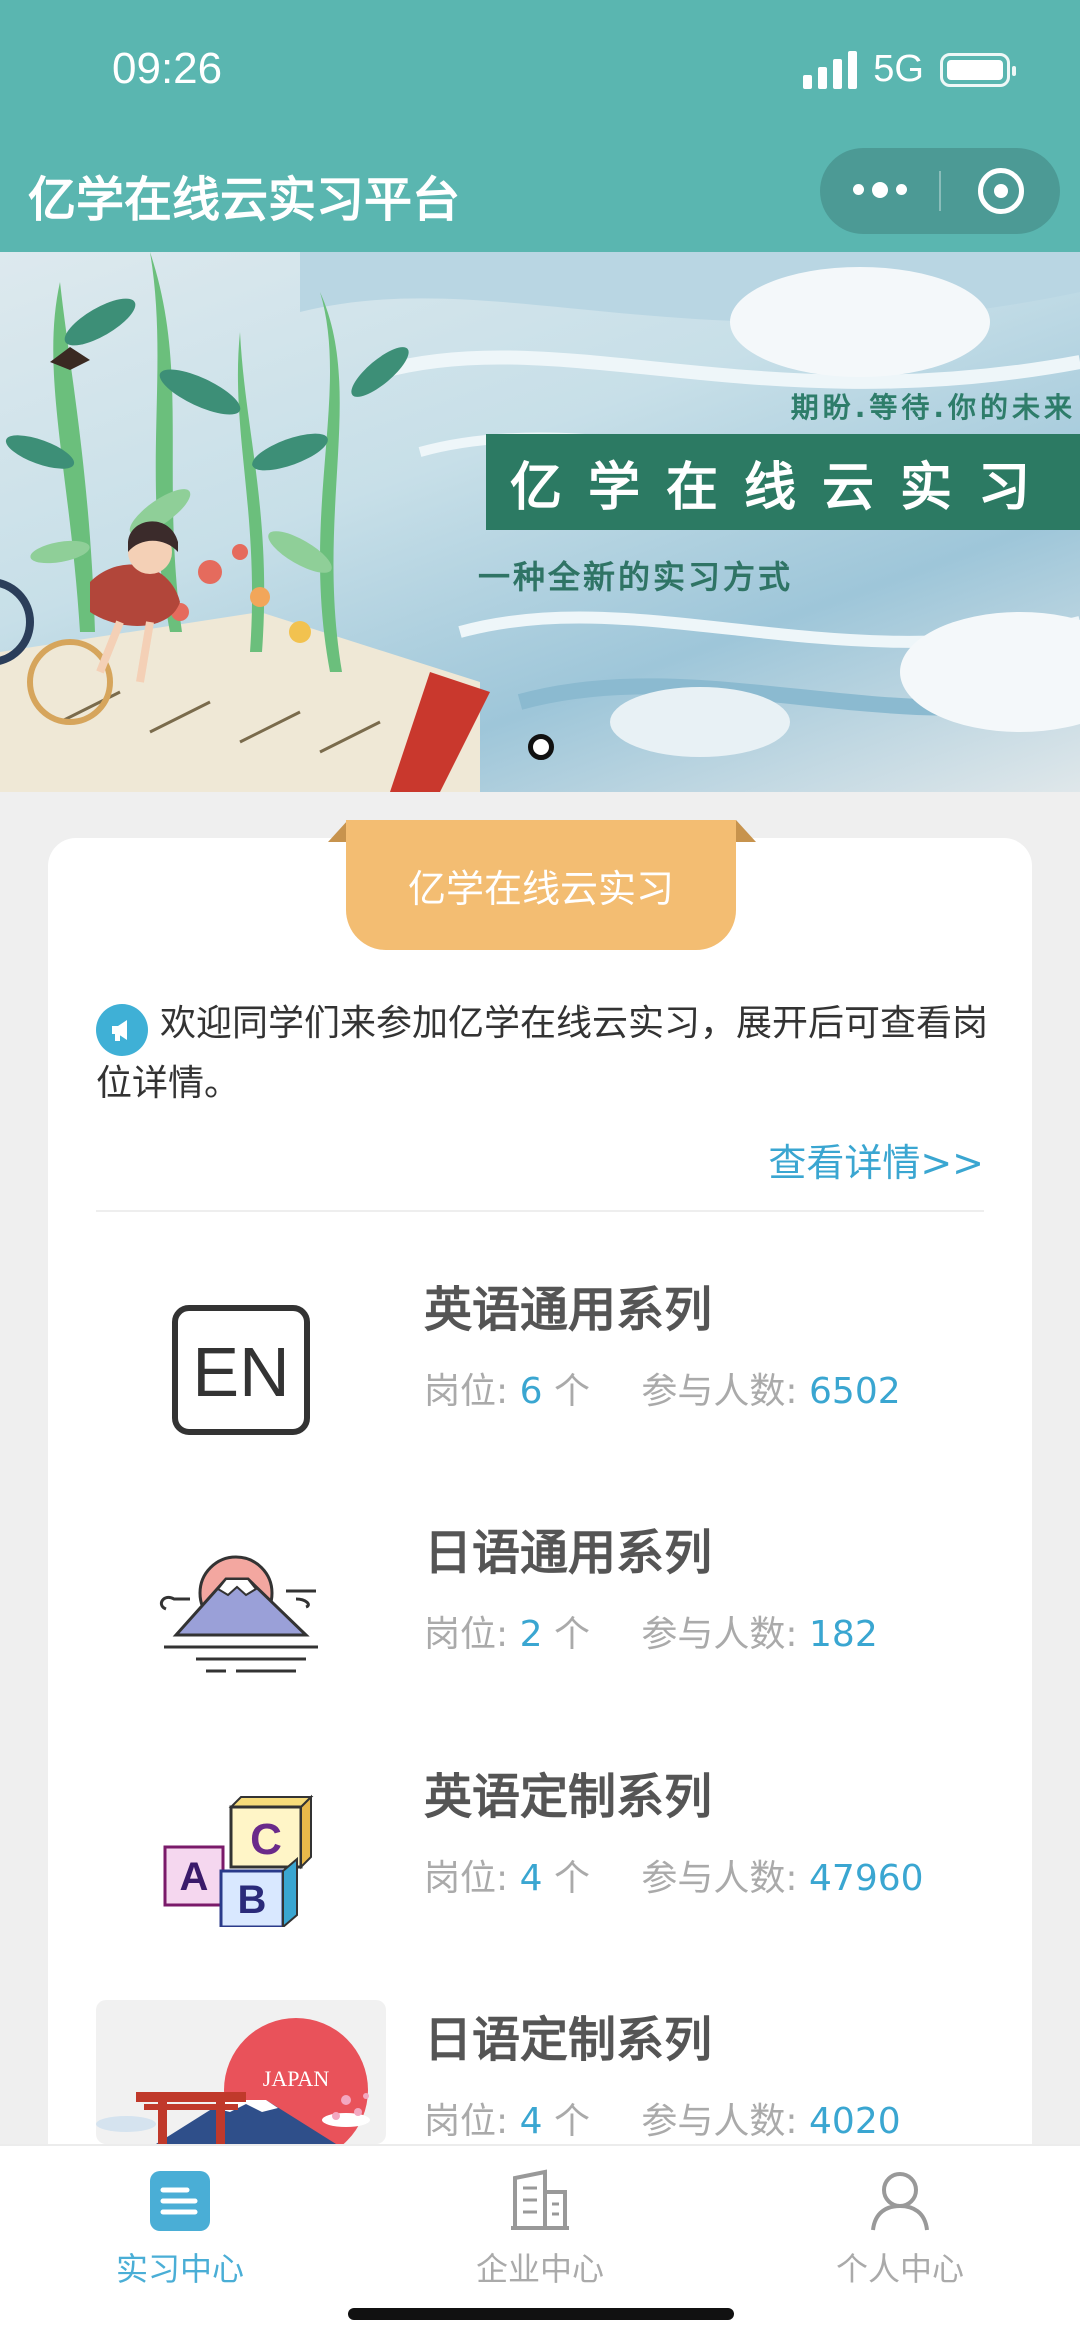  I want to click on notice-text: 欢迎同学们来参加亿学在线云实习，展开后可查看岗位详情。, so click(542, 1053).